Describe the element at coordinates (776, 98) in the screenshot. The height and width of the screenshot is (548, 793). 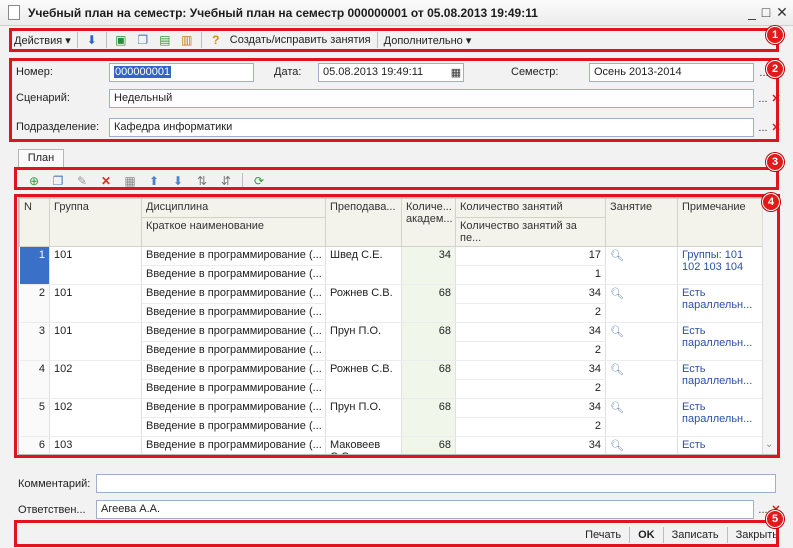
I see `scenario-clear-icon: ✕` at that location.